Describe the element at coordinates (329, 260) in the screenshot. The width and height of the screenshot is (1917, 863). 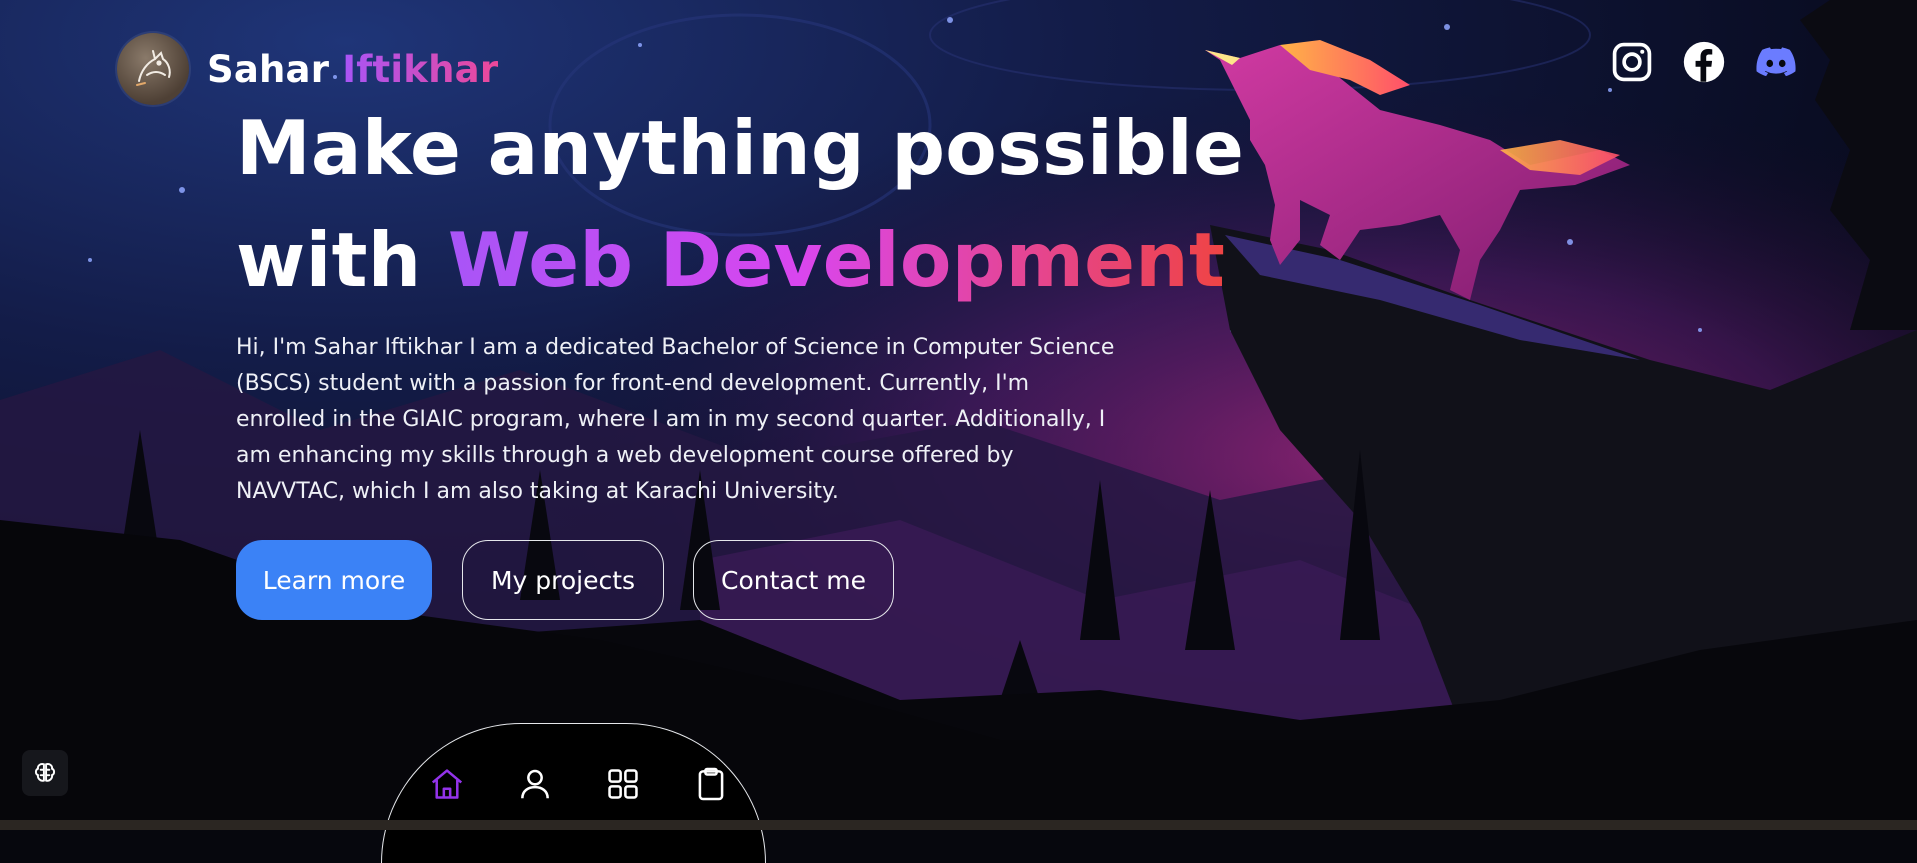
I see `hero-title-prefix: with` at that location.